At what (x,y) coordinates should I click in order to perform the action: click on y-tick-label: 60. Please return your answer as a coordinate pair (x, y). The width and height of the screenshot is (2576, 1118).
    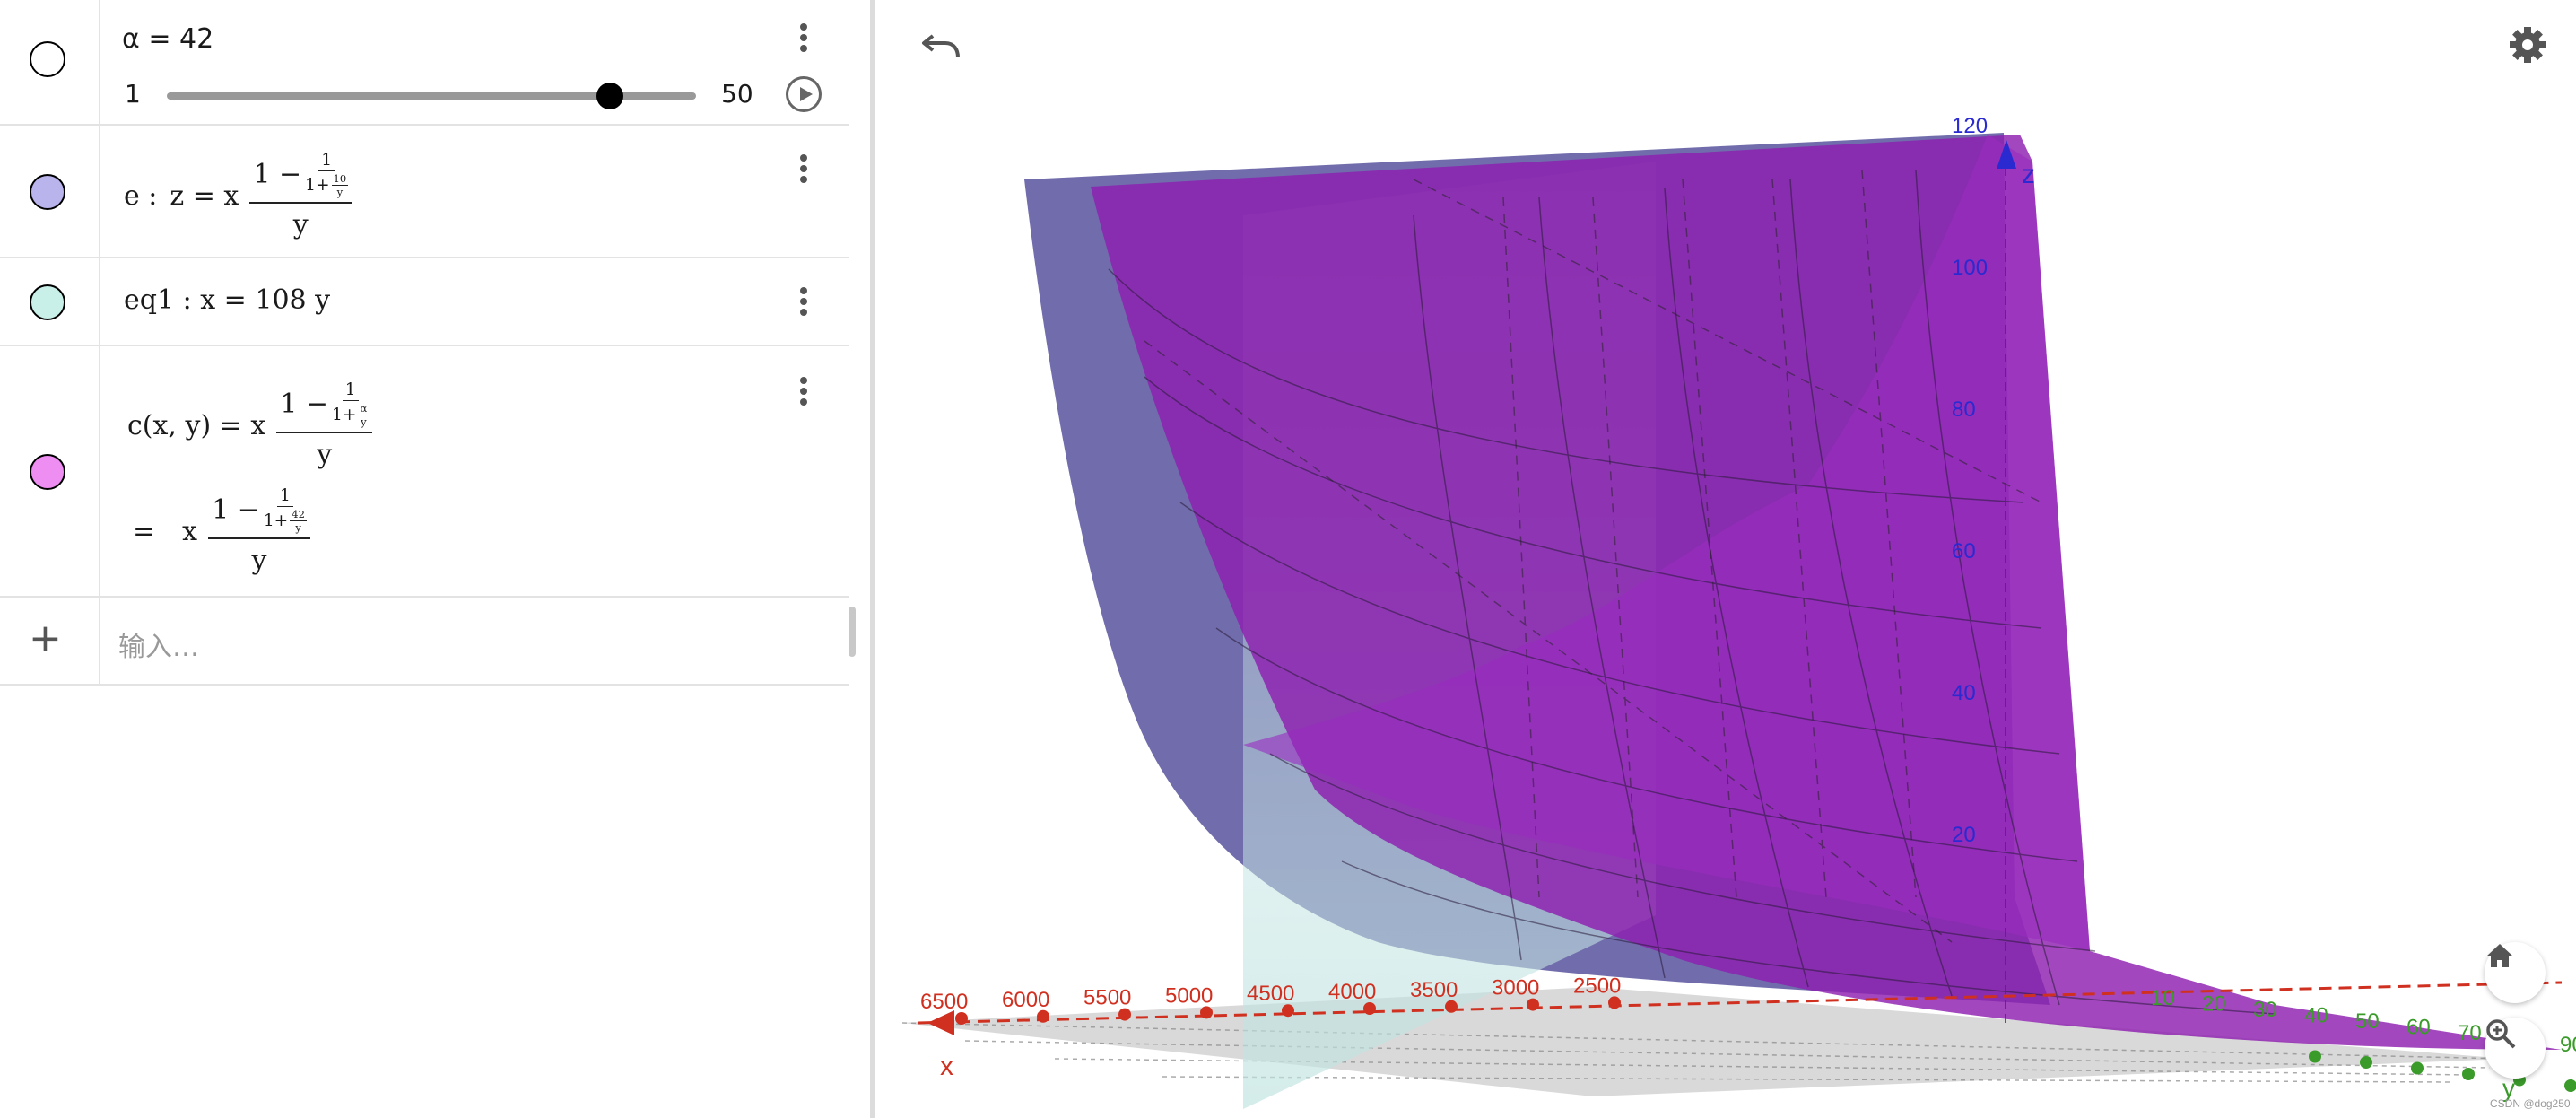
    Looking at the image, I should click on (2418, 1028).